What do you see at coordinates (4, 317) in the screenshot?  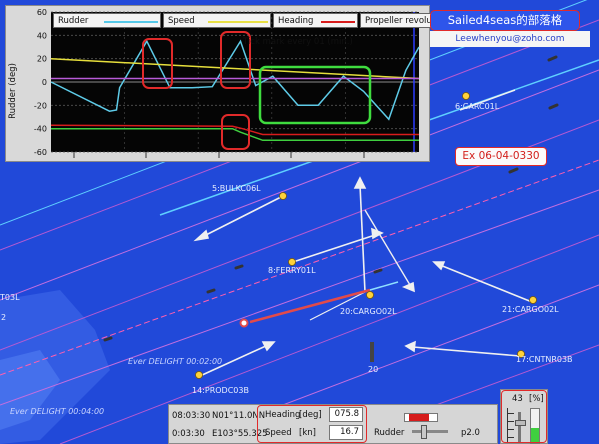 I see `edge-label: 2` at bounding box center [4, 317].